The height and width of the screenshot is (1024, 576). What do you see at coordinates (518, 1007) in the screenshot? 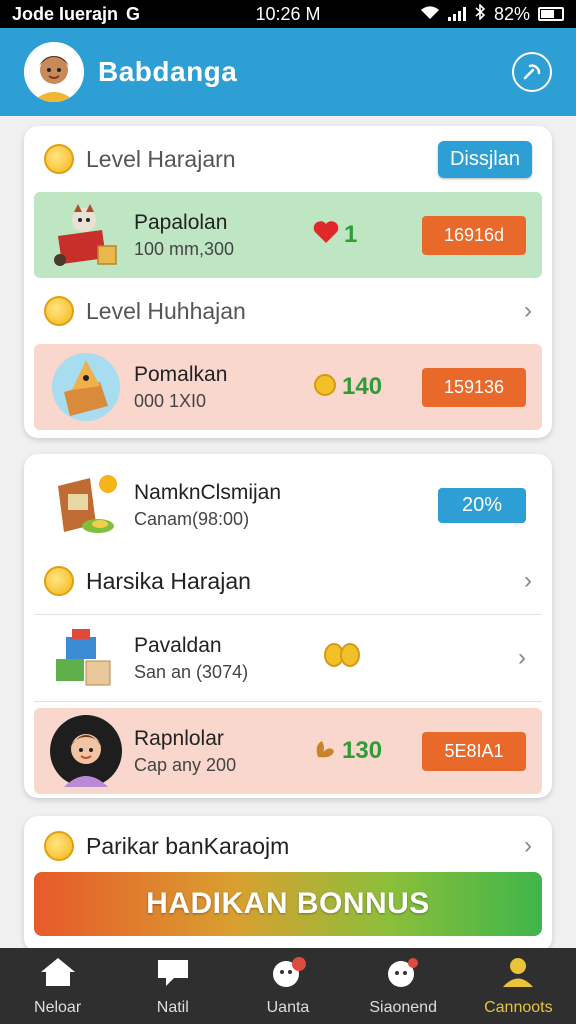
I see `nav-label: Cannoots` at bounding box center [518, 1007].